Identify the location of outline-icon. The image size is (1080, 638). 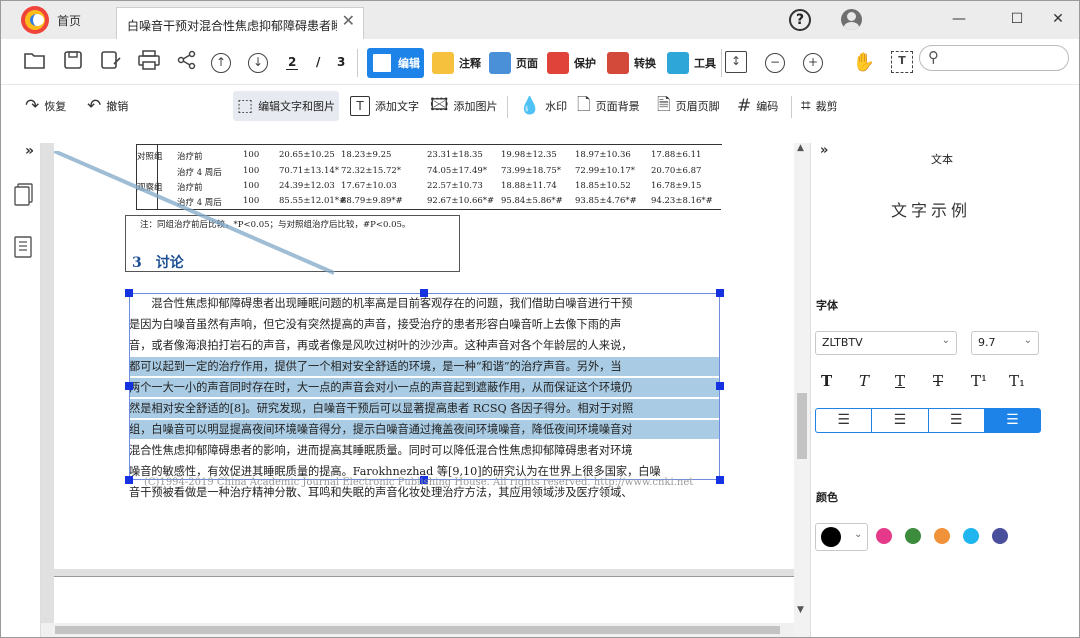
(23, 248).